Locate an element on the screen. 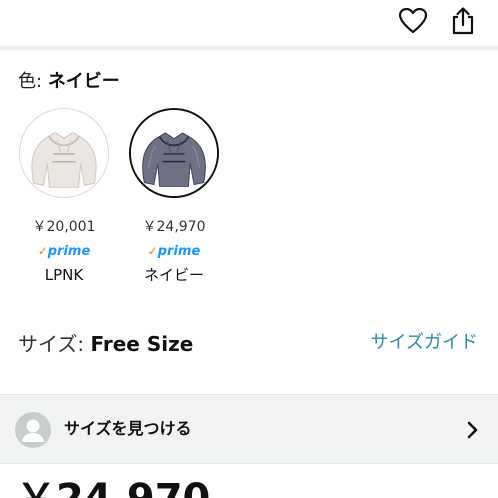 The width and height of the screenshot is (498, 498). color-value: ネイビー is located at coordinates (83, 81).